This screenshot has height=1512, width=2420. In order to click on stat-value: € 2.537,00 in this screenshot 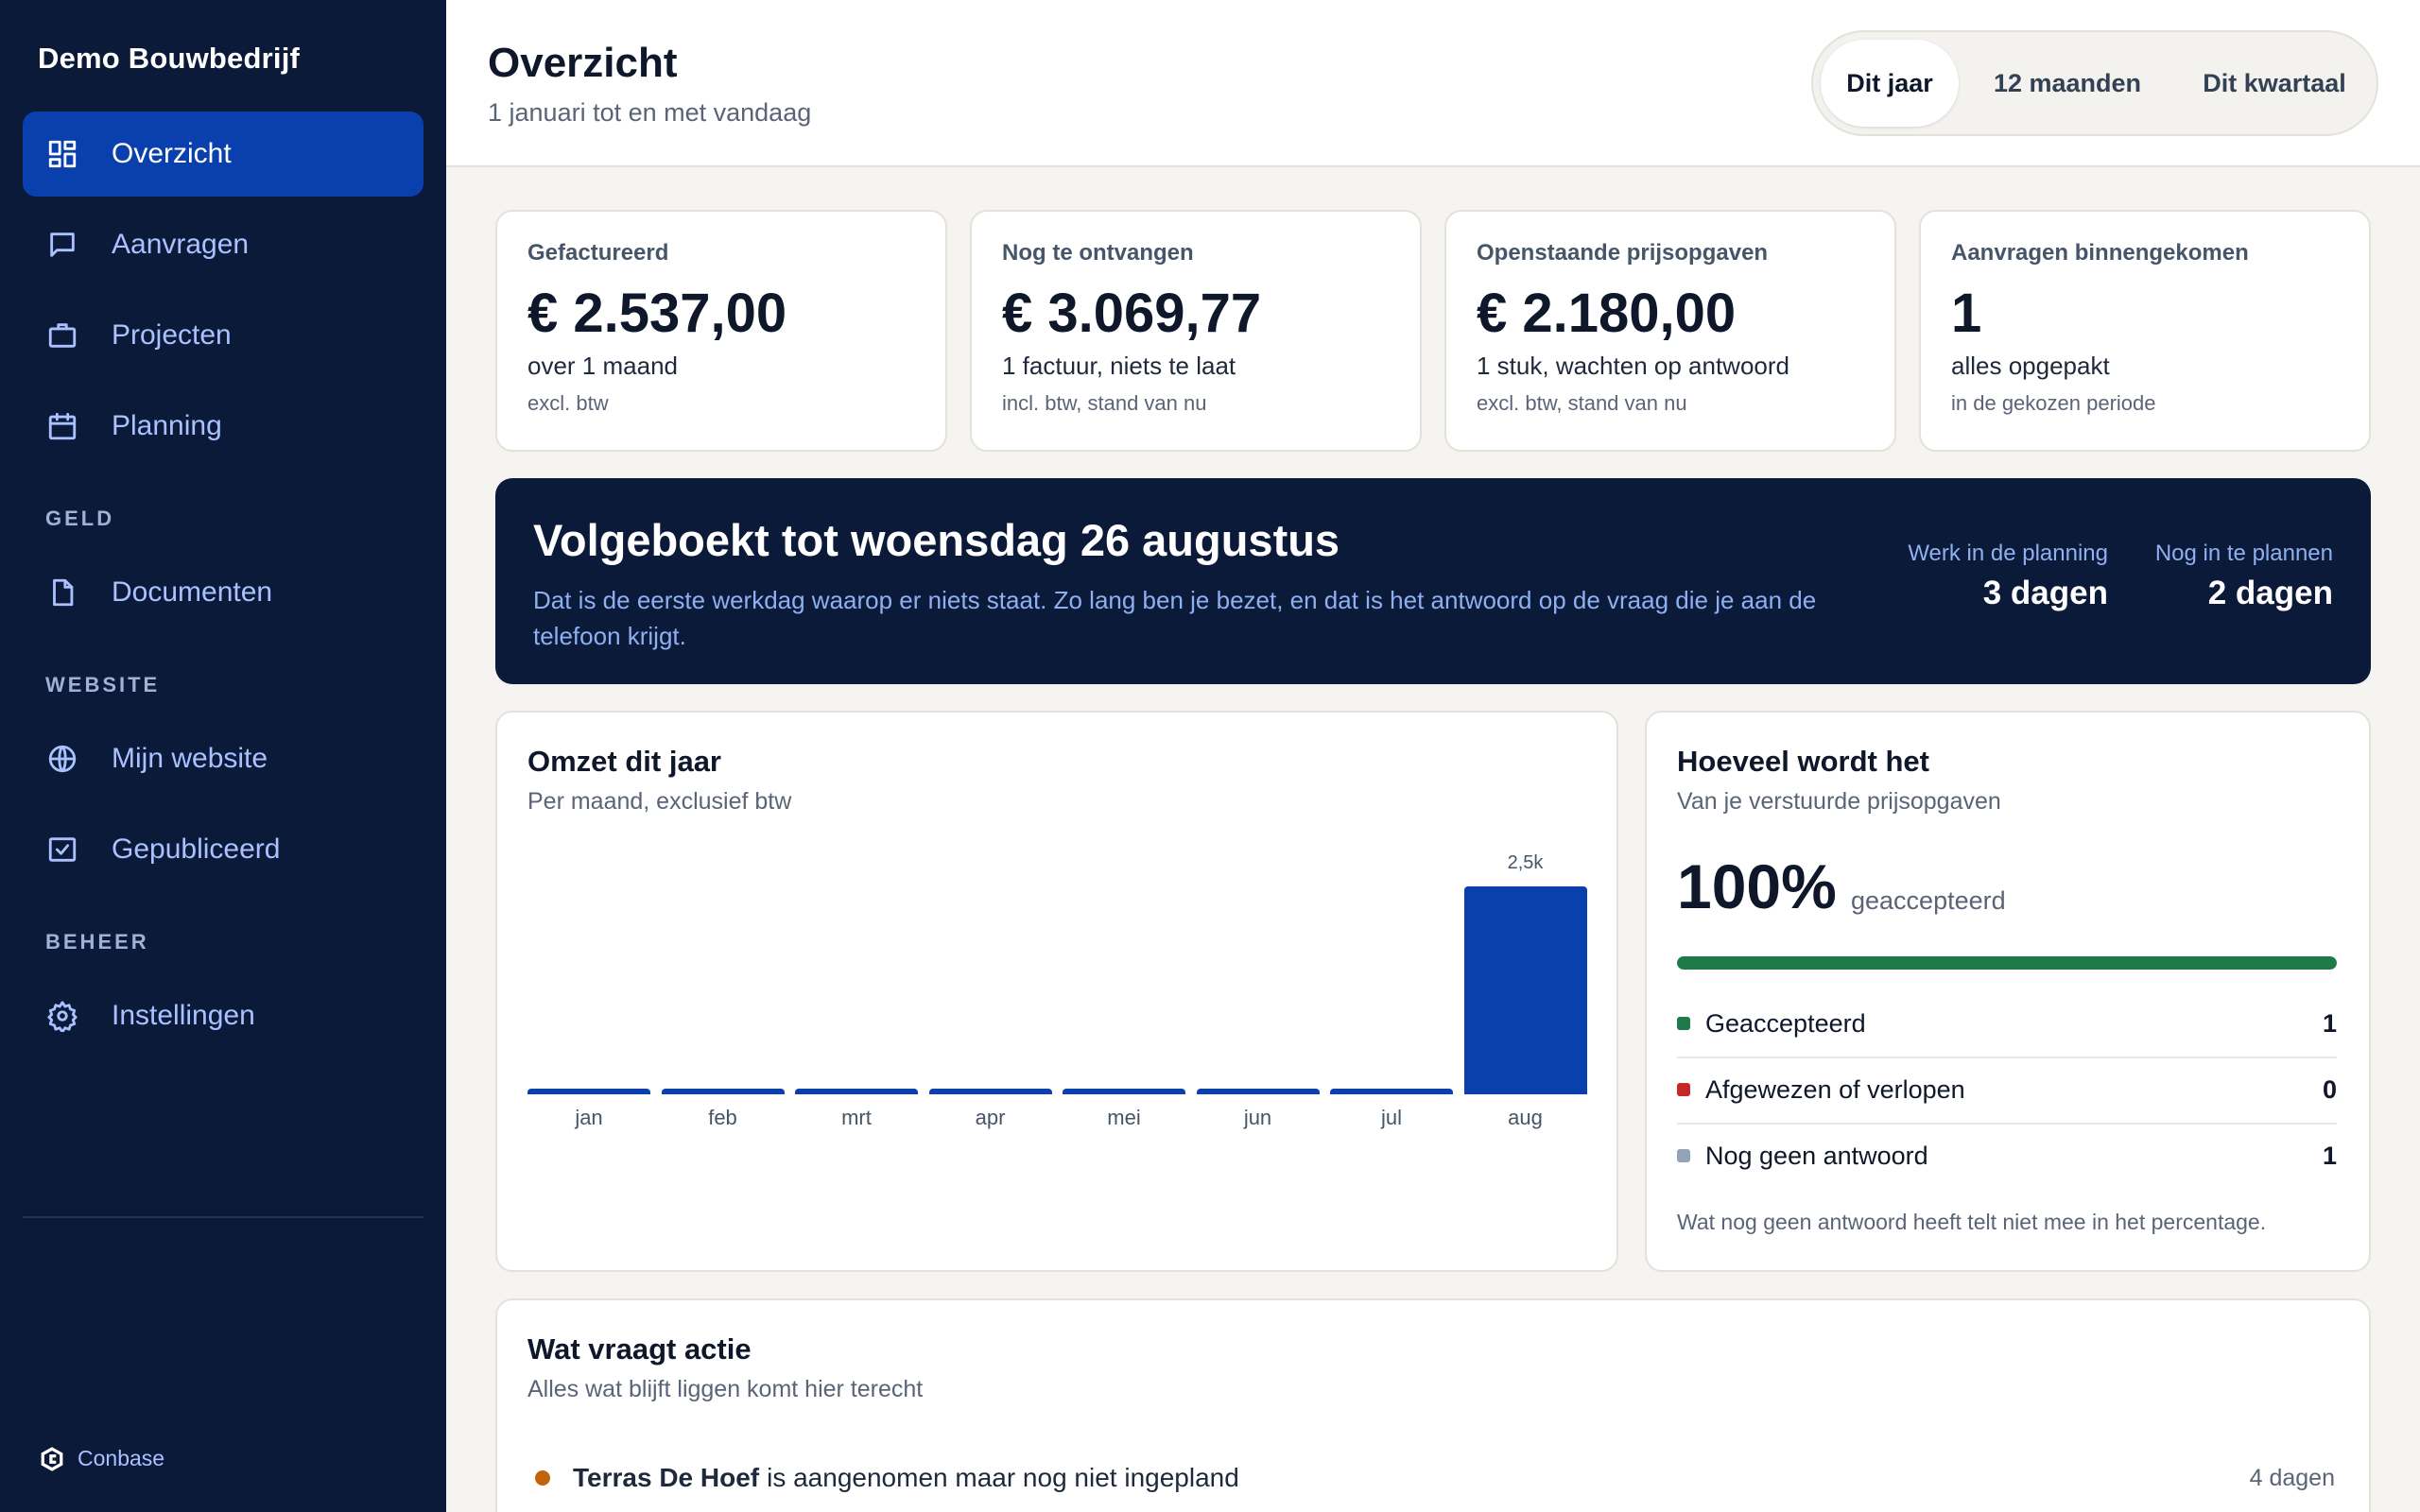, I will do `click(657, 313)`.